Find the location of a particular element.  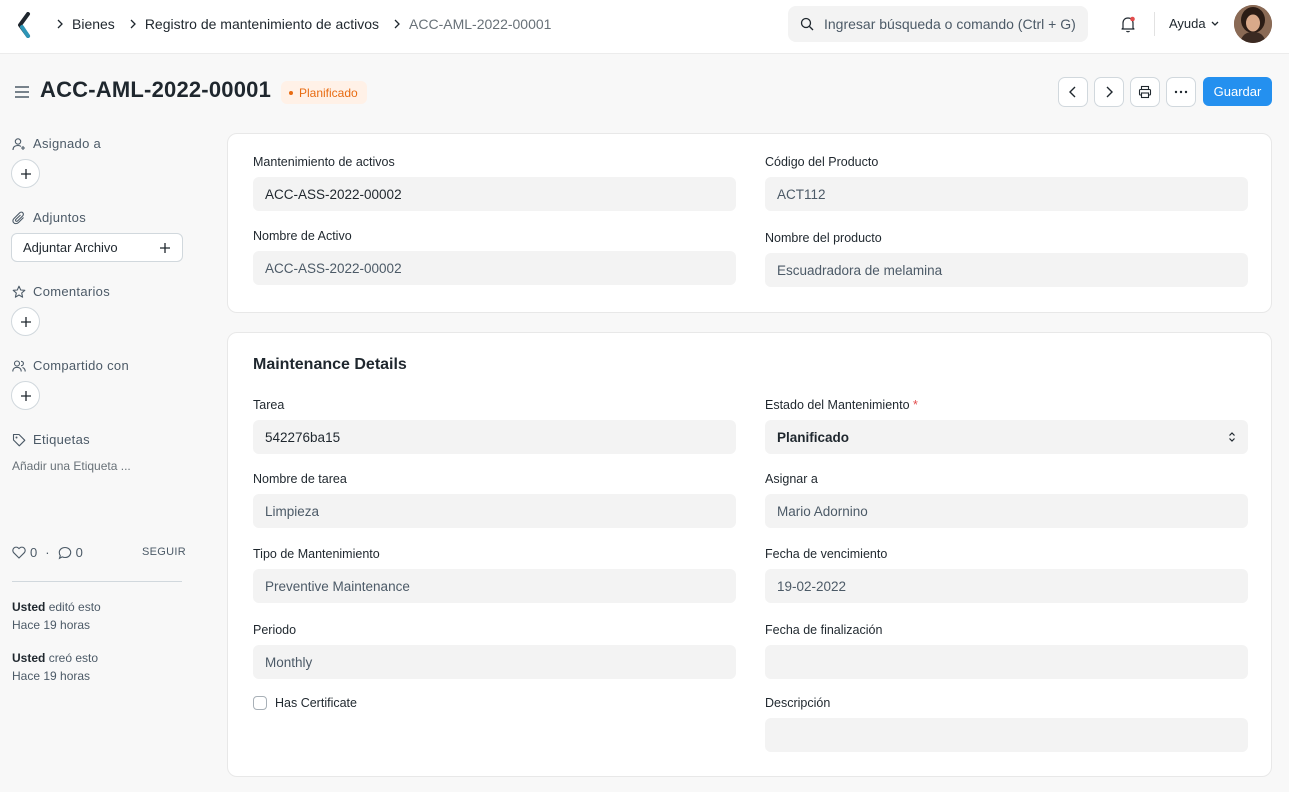

activity-time: Hace 19 horas is located at coordinates (51, 676).